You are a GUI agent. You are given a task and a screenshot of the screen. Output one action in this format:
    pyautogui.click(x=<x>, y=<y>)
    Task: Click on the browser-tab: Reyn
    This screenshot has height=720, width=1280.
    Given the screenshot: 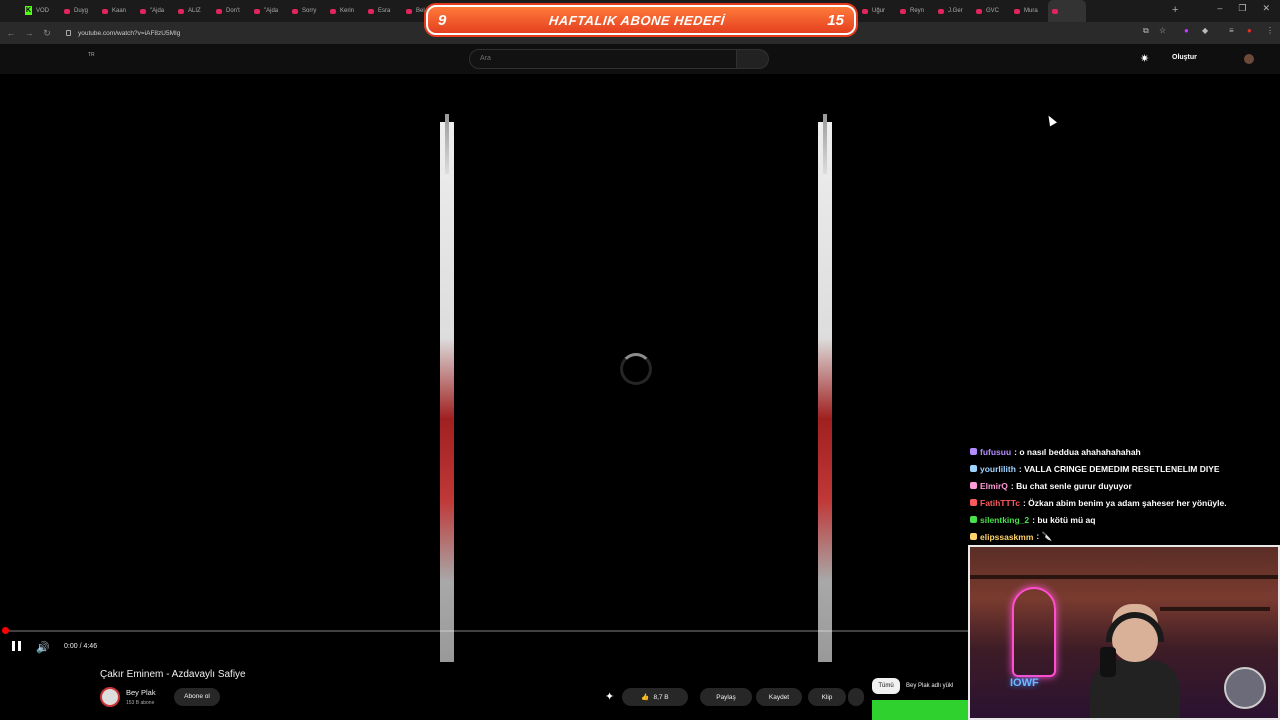 What is the action you would take?
    pyautogui.click(x=915, y=11)
    